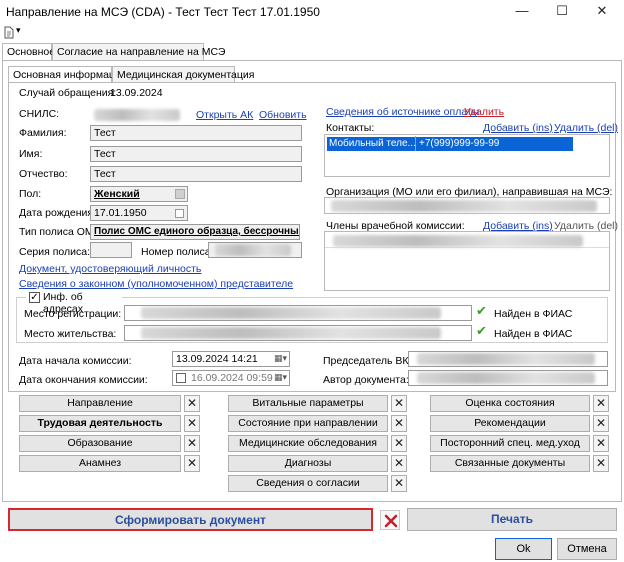 The image size is (624, 562). I want to click on address-checkbox: ✓, so click(34, 297).